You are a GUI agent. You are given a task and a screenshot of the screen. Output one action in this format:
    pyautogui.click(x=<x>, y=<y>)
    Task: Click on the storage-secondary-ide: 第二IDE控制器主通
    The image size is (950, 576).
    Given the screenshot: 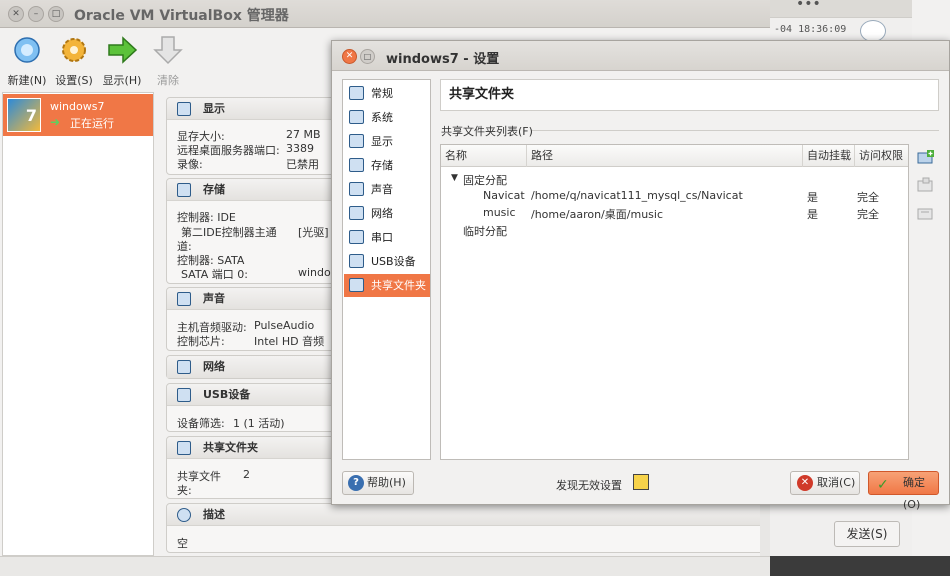 What is the action you would take?
    pyautogui.click(x=229, y=232)
    